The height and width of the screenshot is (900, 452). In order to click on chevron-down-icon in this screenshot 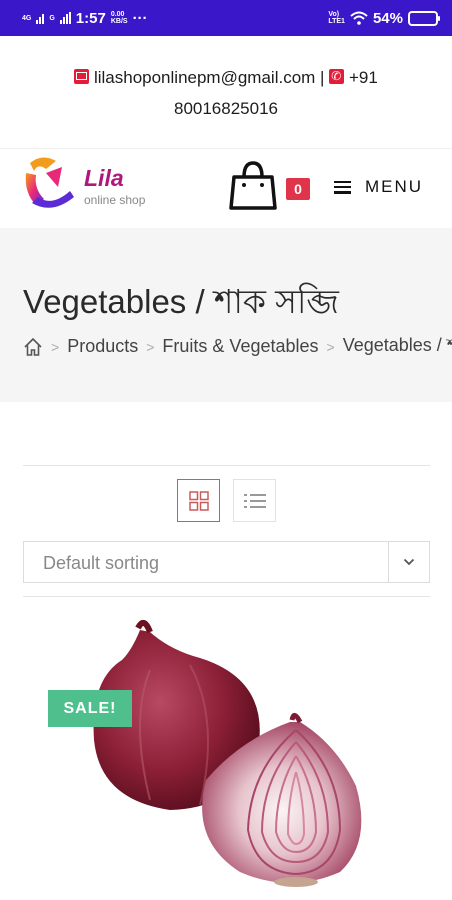, I will do `click(409, 562)`.